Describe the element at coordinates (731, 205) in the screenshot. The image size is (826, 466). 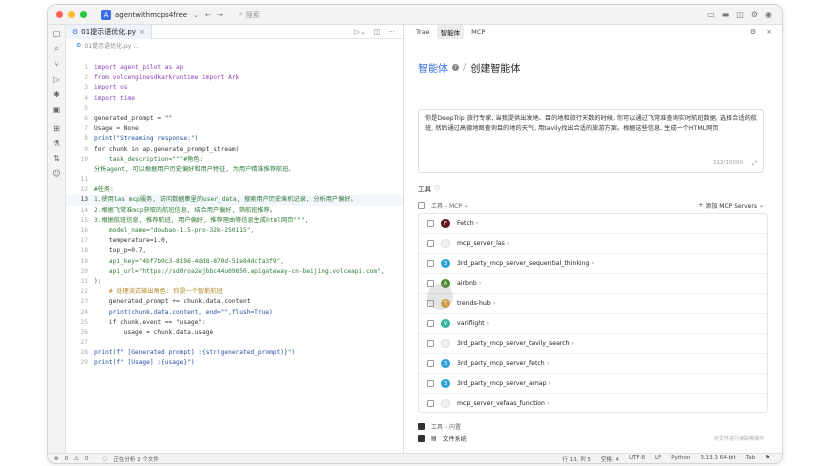
I see `add-mcp-servers-button: + 添加 MCP Servers ⌄` at that location.